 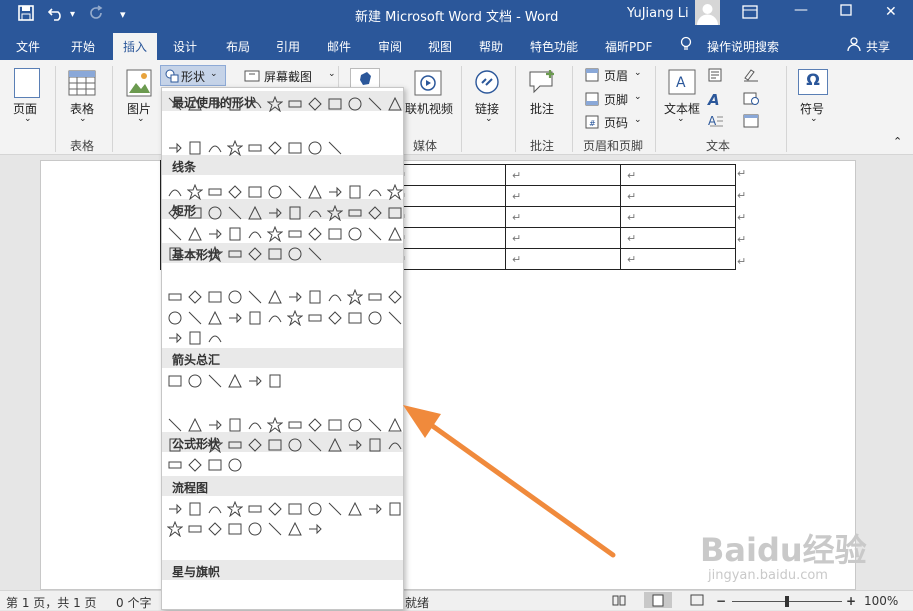 I want to click on tab-foxit-pdf: 福昕PDF, so click(x=628, y=46).